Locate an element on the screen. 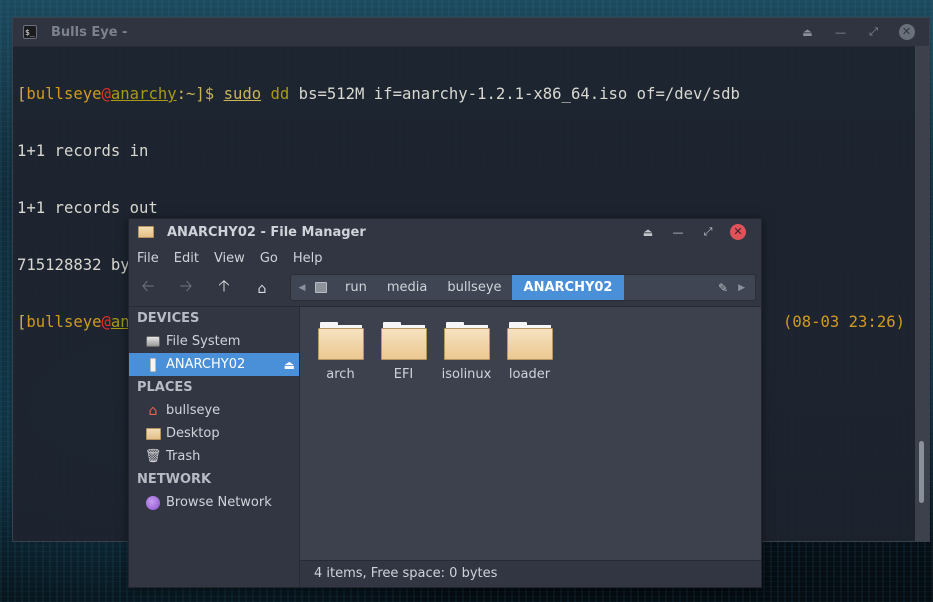 This screenshot has width=933, height=602. sidebar-item-anarchy02: ANARCHY02 ⏏ is located at coordinates (214, 364).